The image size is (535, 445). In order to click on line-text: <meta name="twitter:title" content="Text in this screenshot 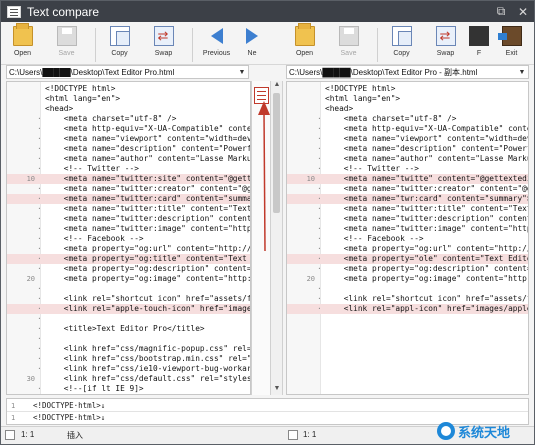, I will do `click(427, 208)`.